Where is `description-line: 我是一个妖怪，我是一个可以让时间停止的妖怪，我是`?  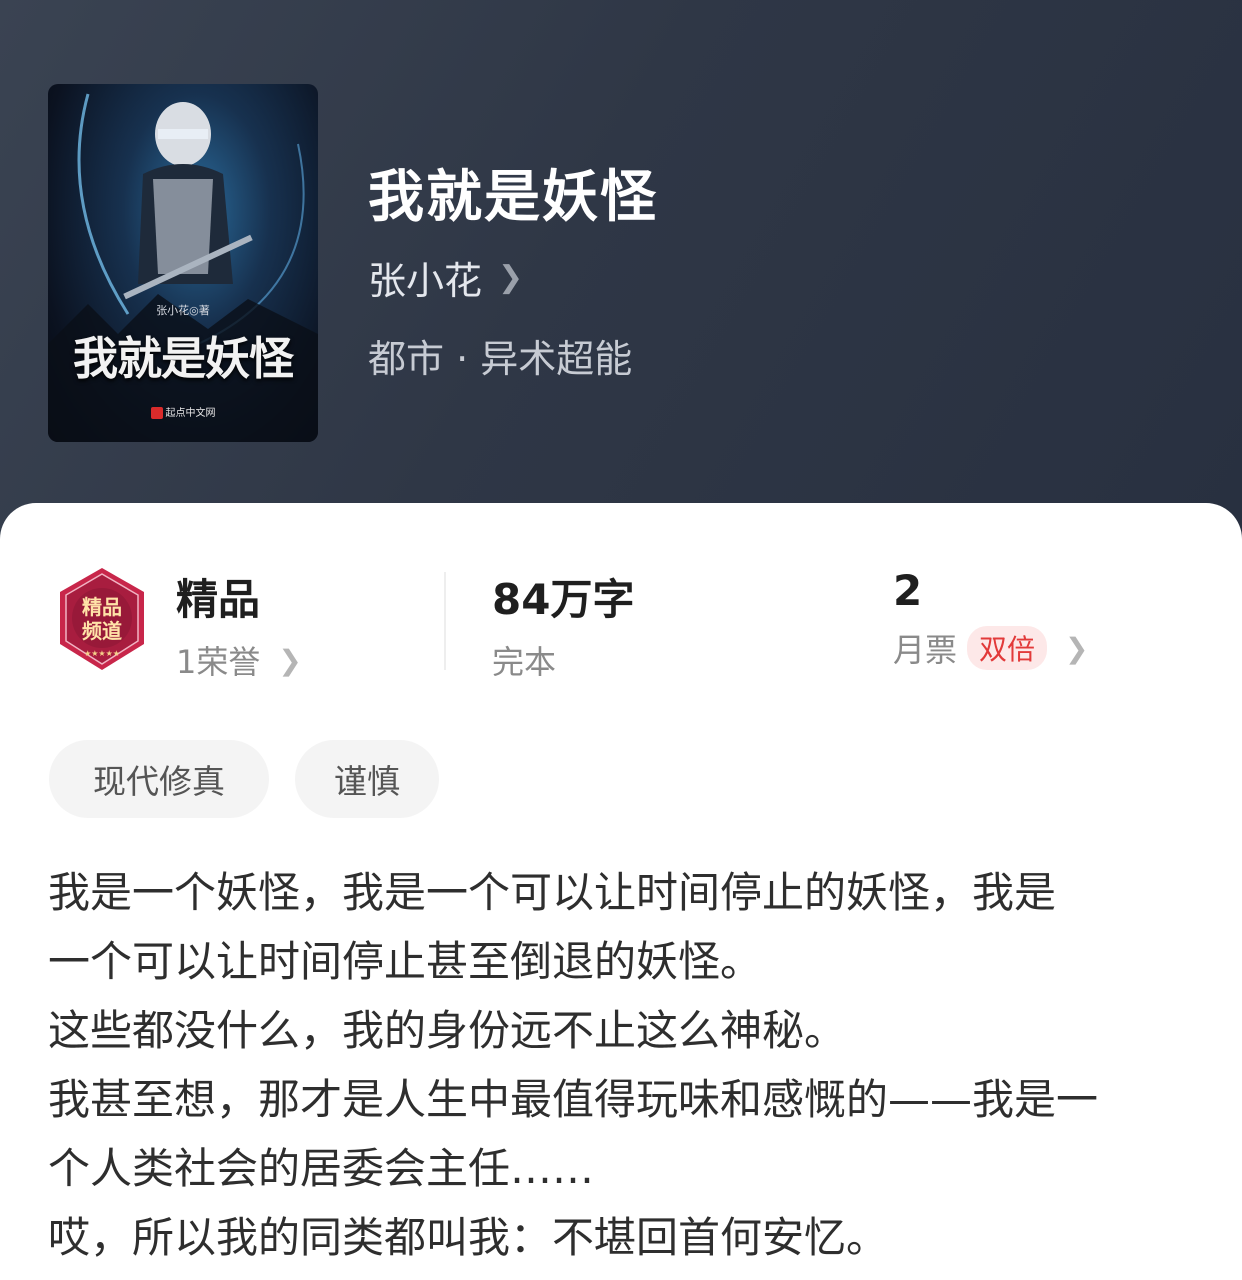
description-line: 我是一个妖怪，我是一个可以让时间停止的妖怪，我是 is located at coordinates (552, 892).